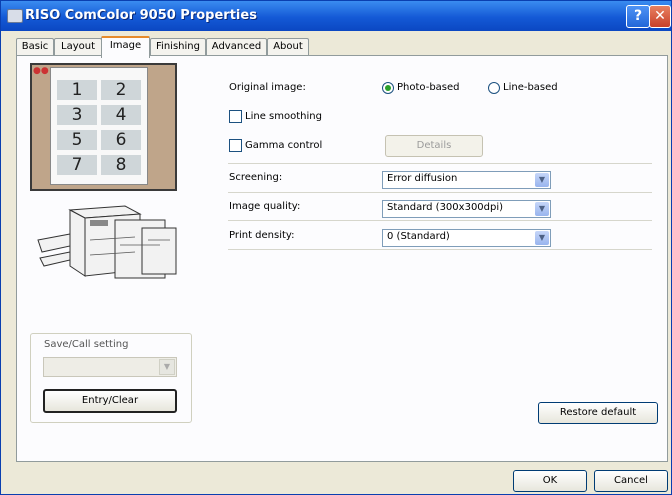  What do you see at coordinates (418, 236) in the screenshot?
I see `print-density-value: 0 (Standard)` at bounding box center [418, 236].